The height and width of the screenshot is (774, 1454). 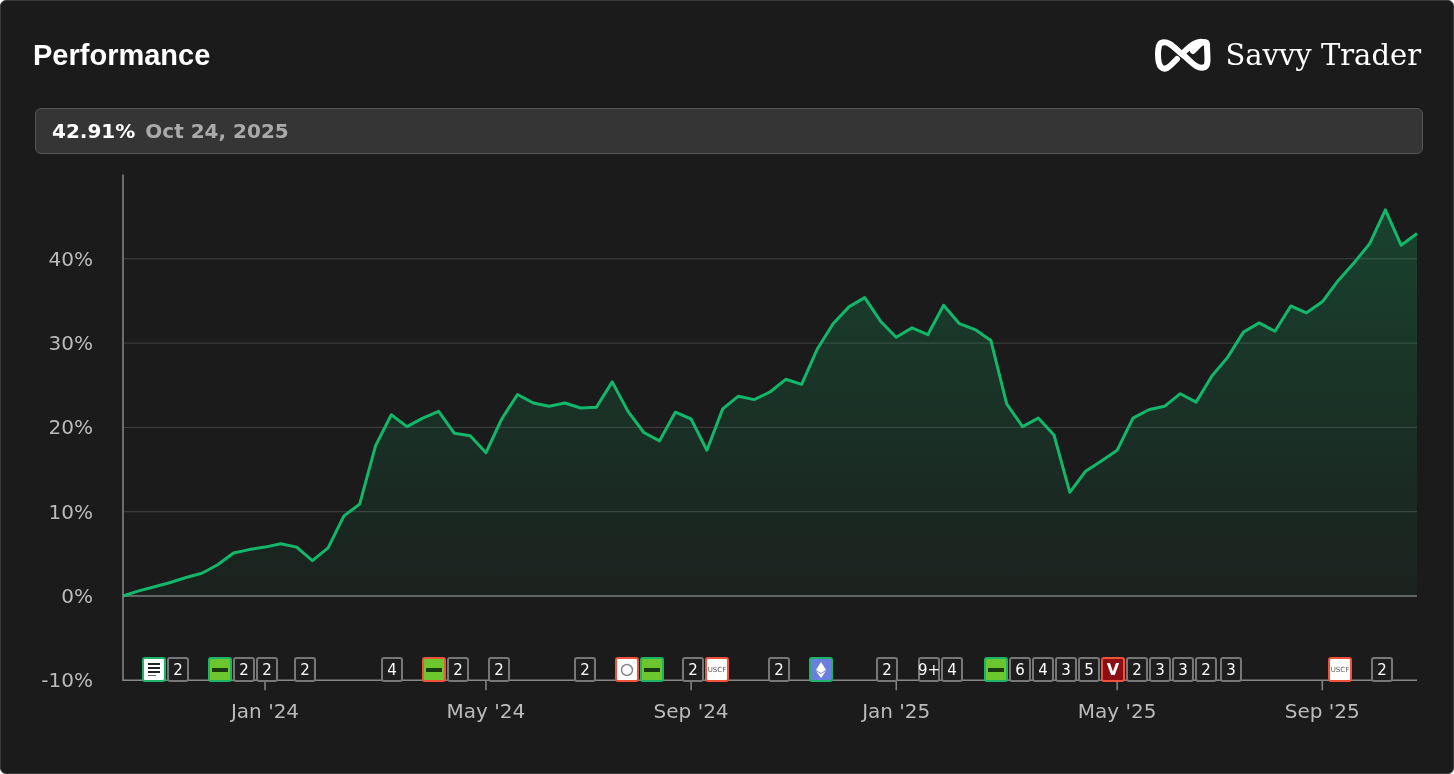 What do you see at coordinates (896, 711) in the screenshot?
I see `x-axis-label: Jan '25` at bounding box center [896, 711].